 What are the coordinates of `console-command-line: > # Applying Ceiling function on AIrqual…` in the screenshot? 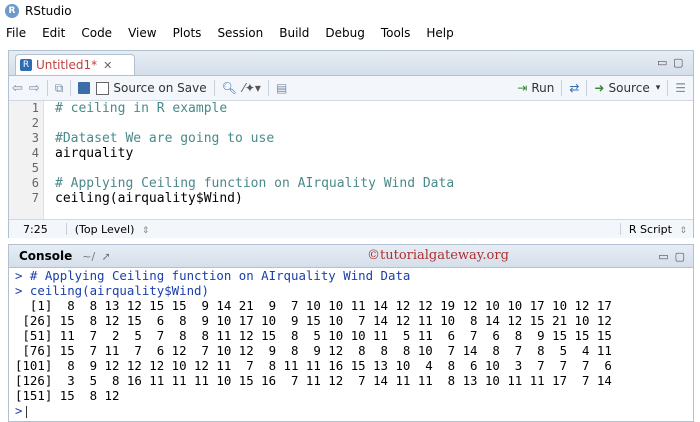 It's located at (213, 275).